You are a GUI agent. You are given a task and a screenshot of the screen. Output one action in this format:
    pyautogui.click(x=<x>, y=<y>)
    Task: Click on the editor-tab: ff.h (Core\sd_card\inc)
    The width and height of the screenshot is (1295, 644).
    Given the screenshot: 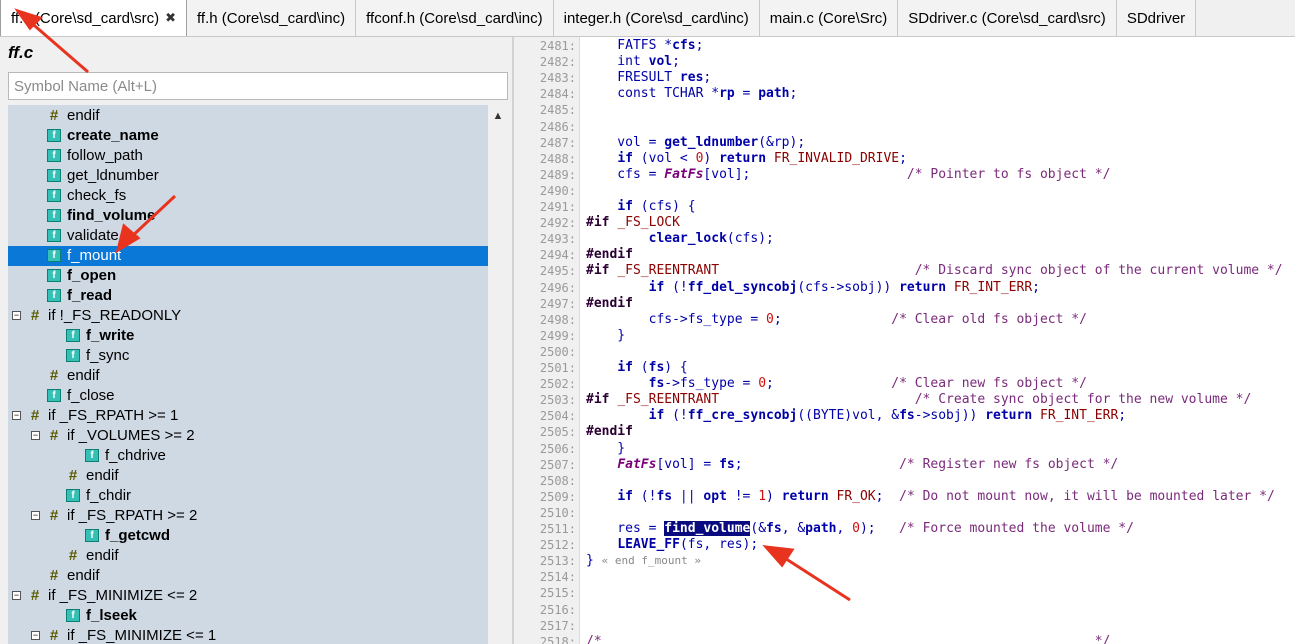 What is the action you would take?
    pyautogui.click(x=272, y=18)
    